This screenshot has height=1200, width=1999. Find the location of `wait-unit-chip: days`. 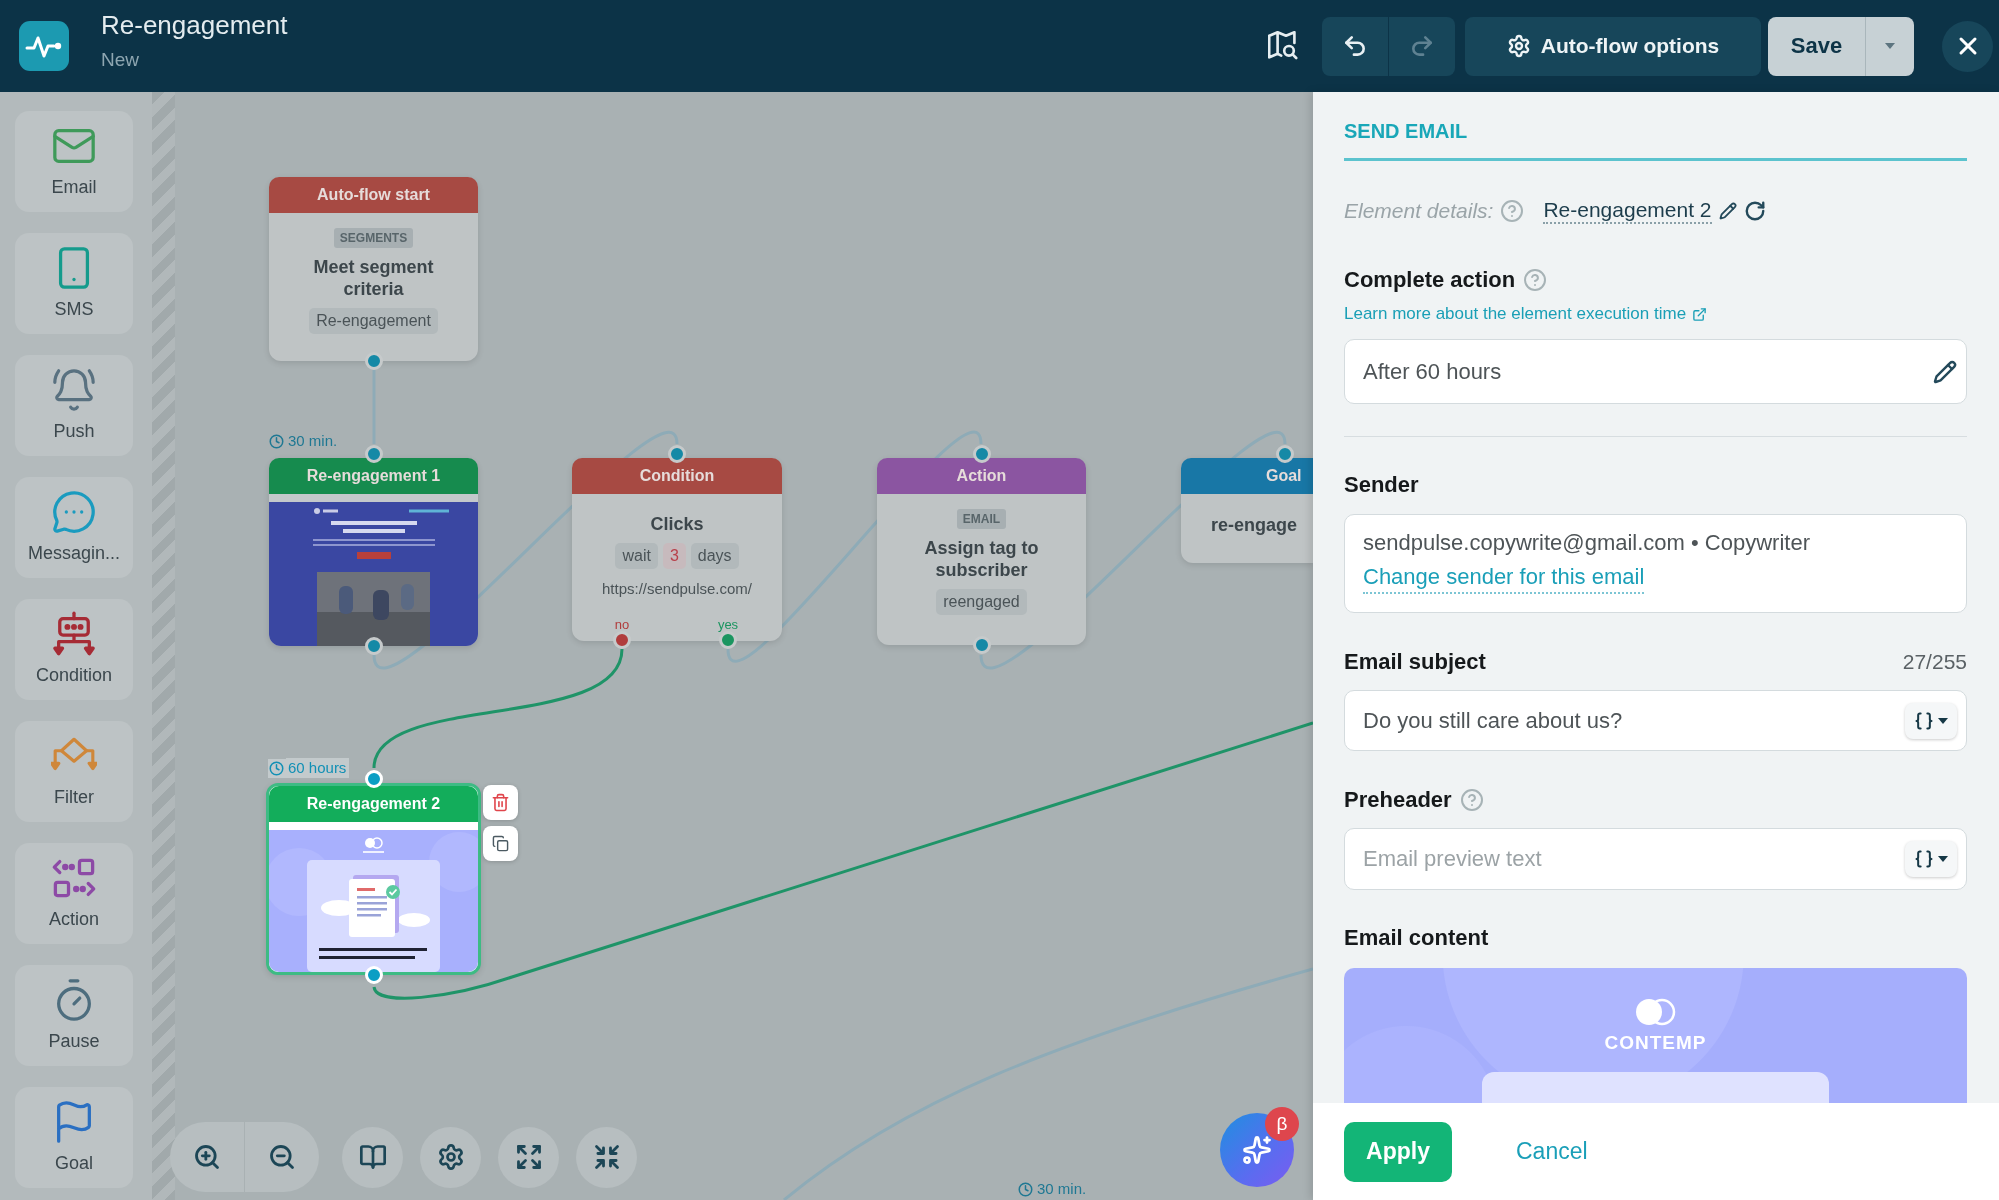

wait-unit-chip: days is located at coordinates (714, 556).